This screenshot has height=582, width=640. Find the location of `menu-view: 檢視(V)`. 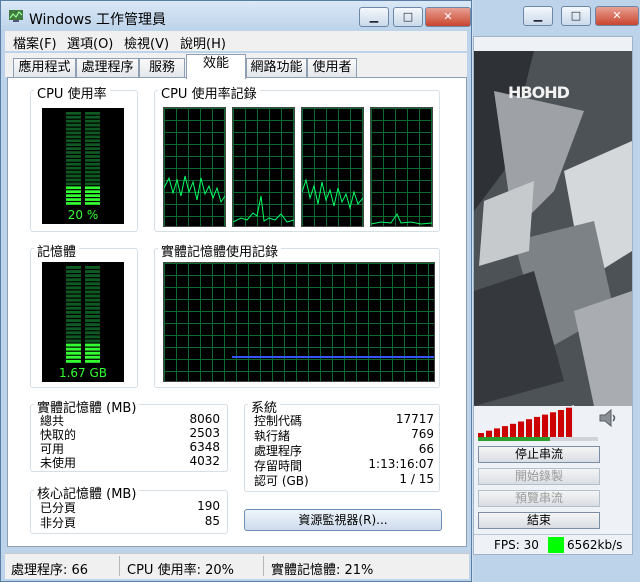

menu-view: 檢視(V) is located at coordinates (146, 42).